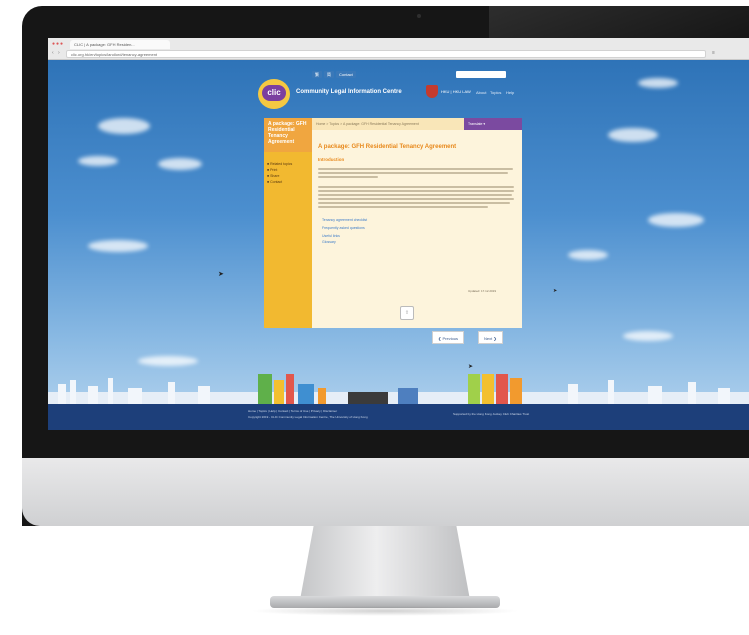  I want to click on header-link-topics: Topics, so click(495, 92).